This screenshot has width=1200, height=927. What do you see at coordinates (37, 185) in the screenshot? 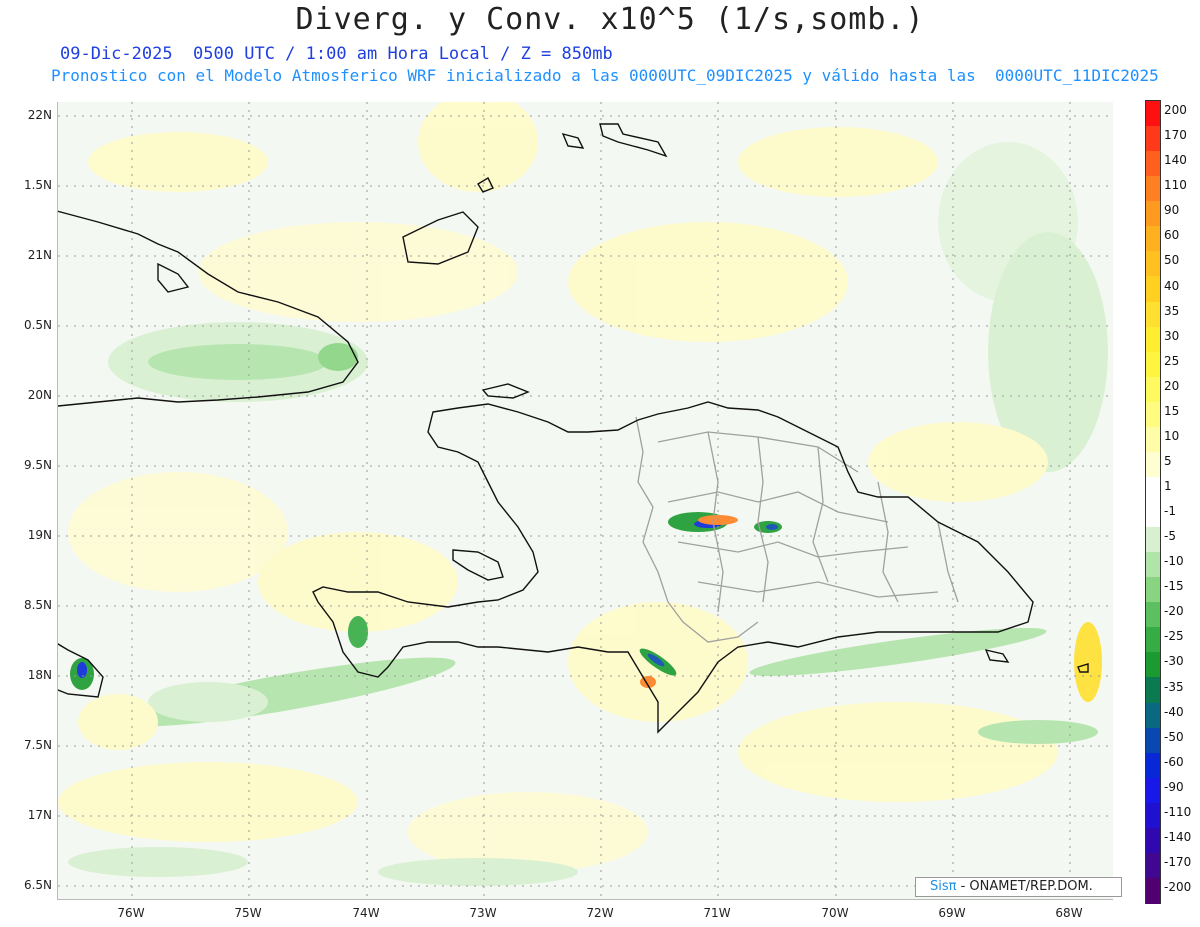
I see `lat-label: 1.5N` at bounding box center [37, 185].